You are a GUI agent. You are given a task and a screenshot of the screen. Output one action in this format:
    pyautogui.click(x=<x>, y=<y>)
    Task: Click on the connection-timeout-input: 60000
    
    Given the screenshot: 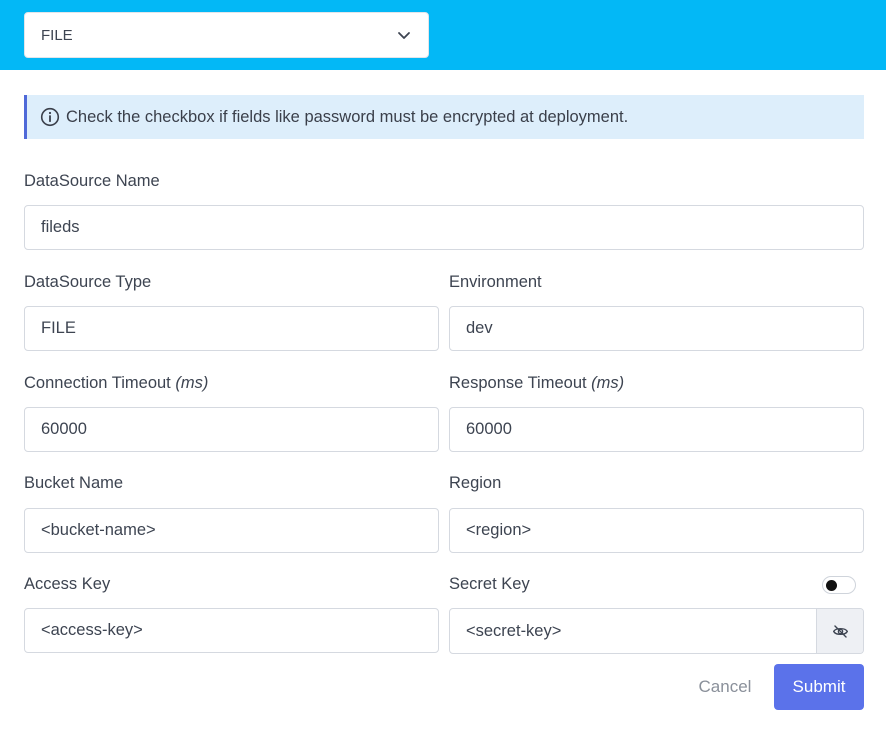 What is the action you would take?
    pyautogui.click(x=231, y=429)
    